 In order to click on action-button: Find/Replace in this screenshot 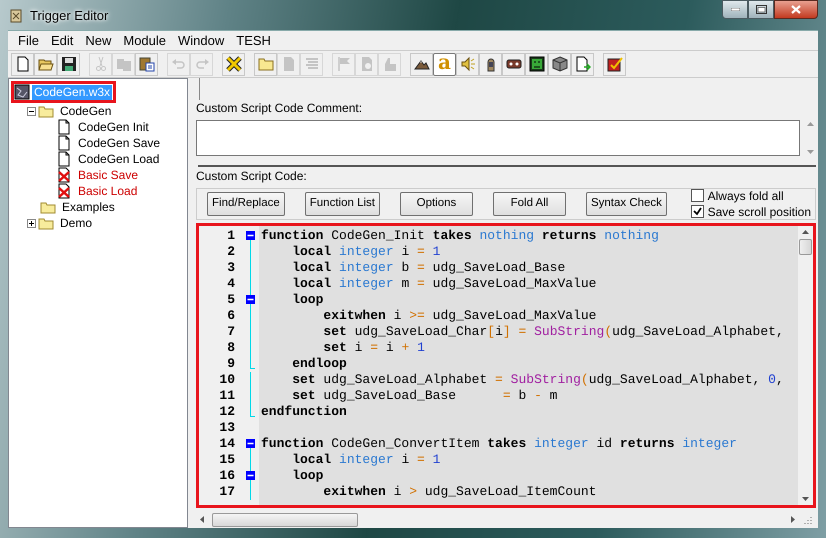, I will do `click(246, 204)`.